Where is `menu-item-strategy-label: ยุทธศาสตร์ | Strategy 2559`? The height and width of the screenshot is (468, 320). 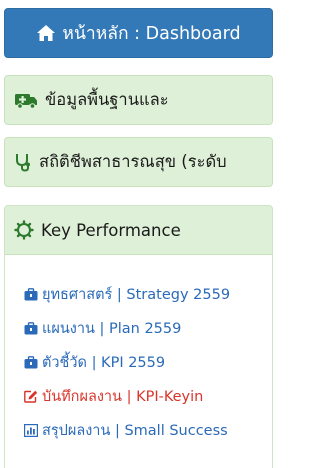
menu-item-strategy-label: ยุทธศาสตร์ | Strategy 2559 is located at coordinates (136, 294).